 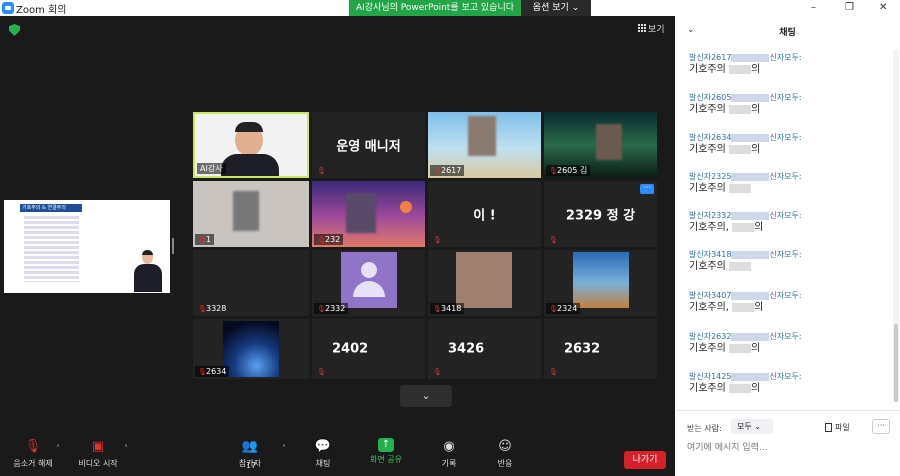 What do you see at coordinates (484, 145) in the screenshot?
I see `video-tile-2617: 🎙2617` at bounding box center [484, 145].